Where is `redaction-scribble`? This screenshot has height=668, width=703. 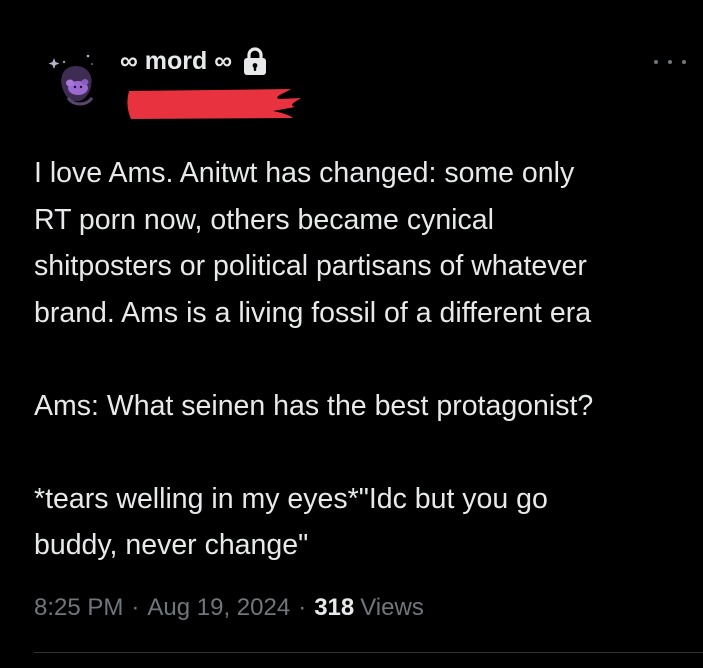
redaction-scribble is located at coordinates (214, 104).